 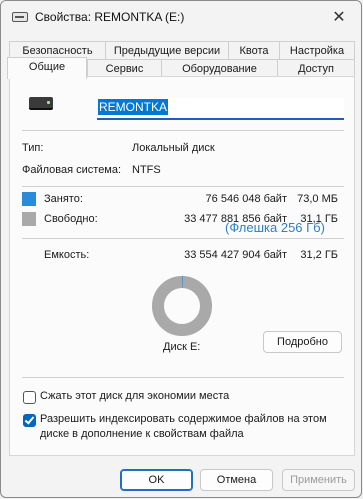 I want to click on tab-quota: Квота, so click(x=254, y=50).